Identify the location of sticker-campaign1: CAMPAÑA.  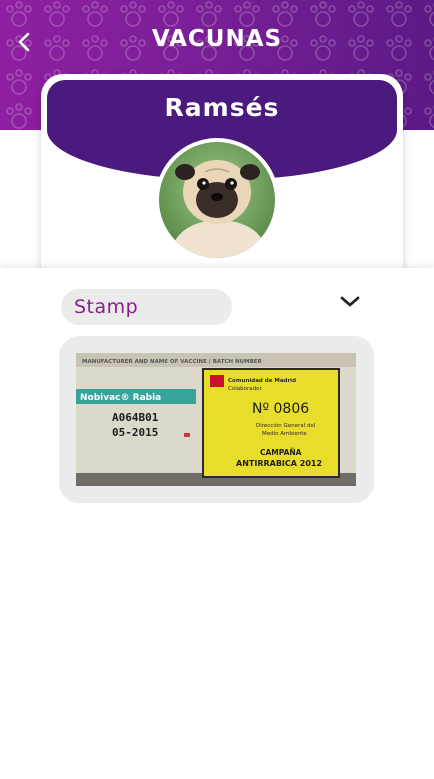
(281, 452).